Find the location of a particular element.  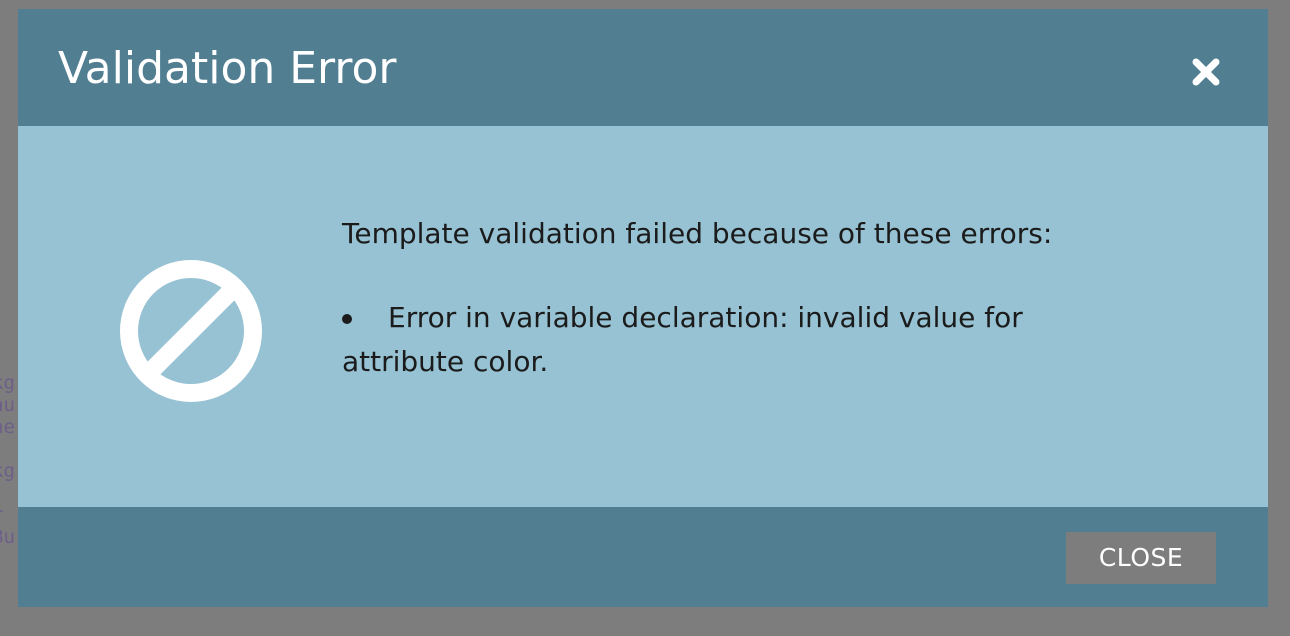

background-code-line: r is located at coordinates (7, 515).